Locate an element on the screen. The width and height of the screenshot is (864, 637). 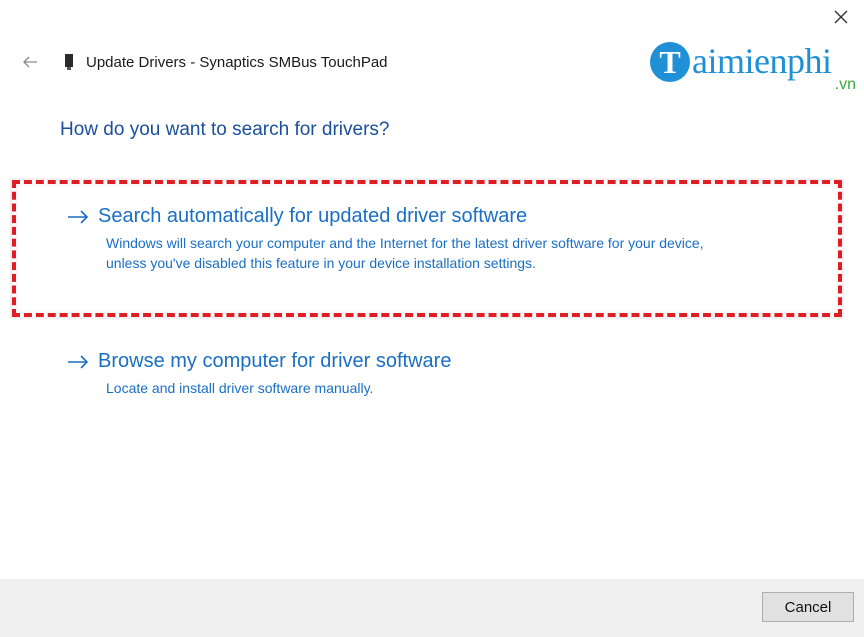
back-button is located at coordinates (30, 62).